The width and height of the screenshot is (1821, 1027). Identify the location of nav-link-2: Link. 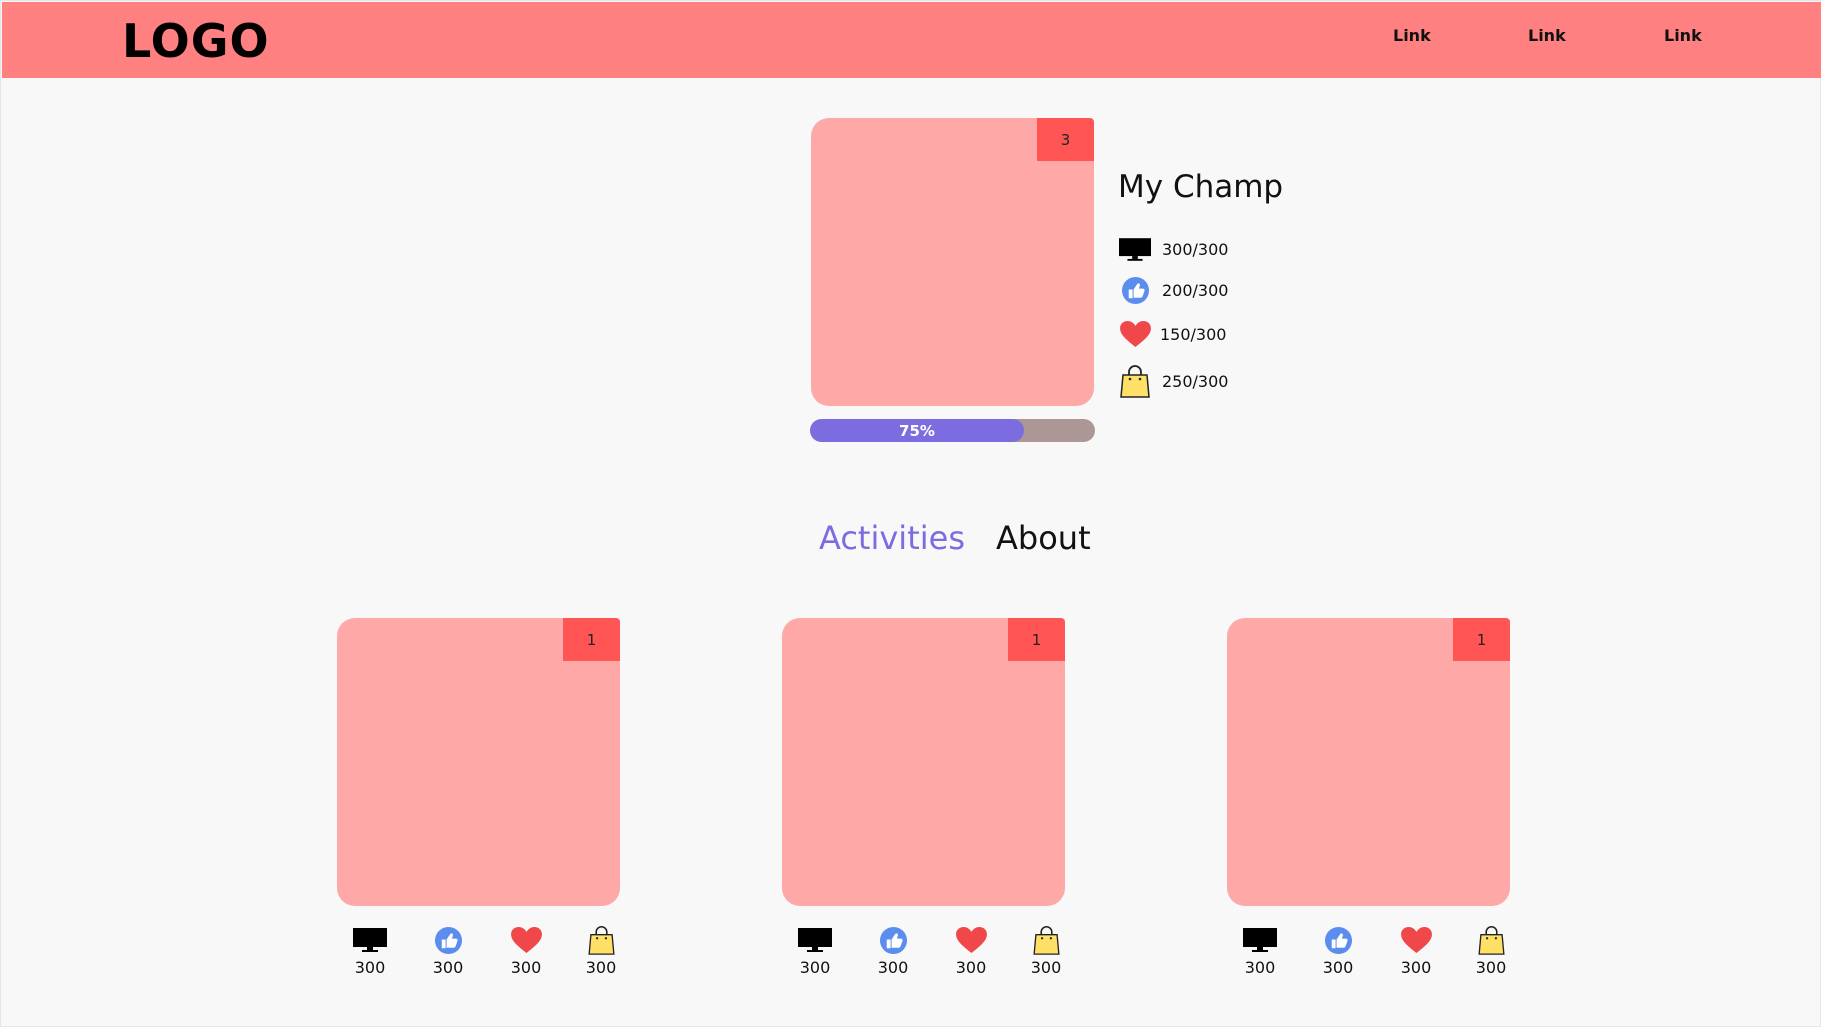
(1547, 35).